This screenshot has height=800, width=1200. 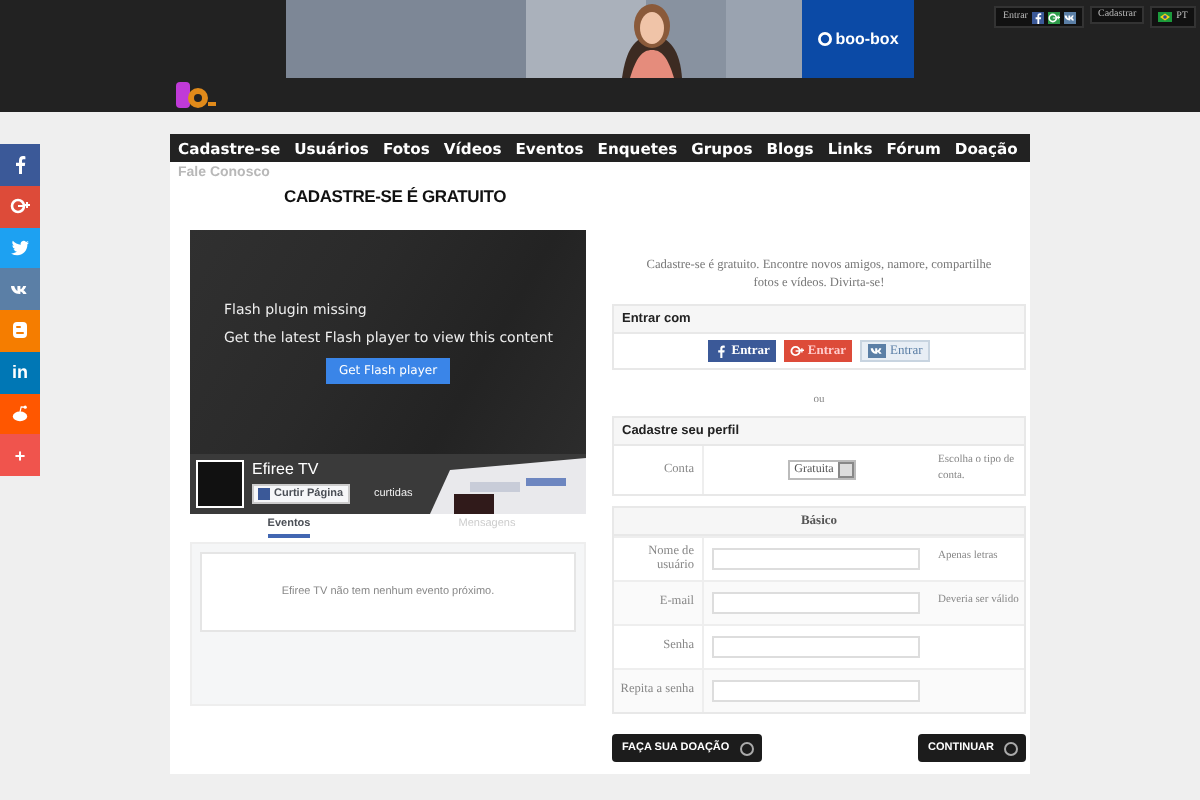 I want to click on page-heading: CADASTRE-SE É GRATUITO, so click(x=395, y=195).